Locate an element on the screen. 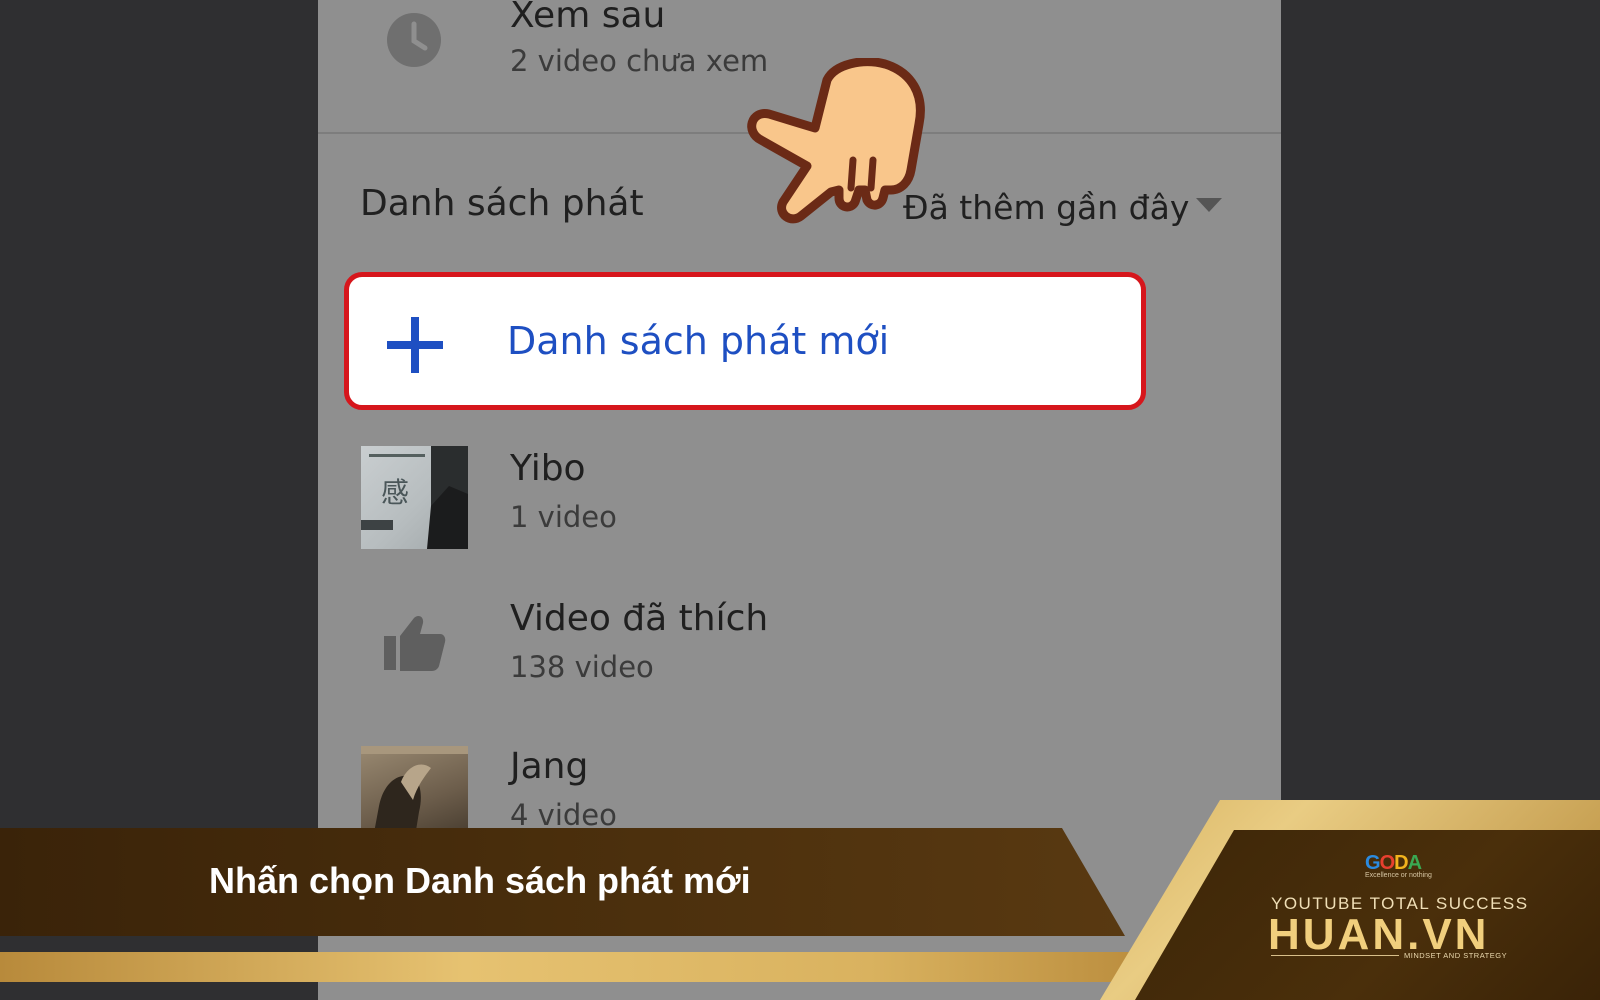 The width and height of the screenshot is (1600, 1000). new-playlist-label: Danh sách phát mới is located at coordinates (698, 341).